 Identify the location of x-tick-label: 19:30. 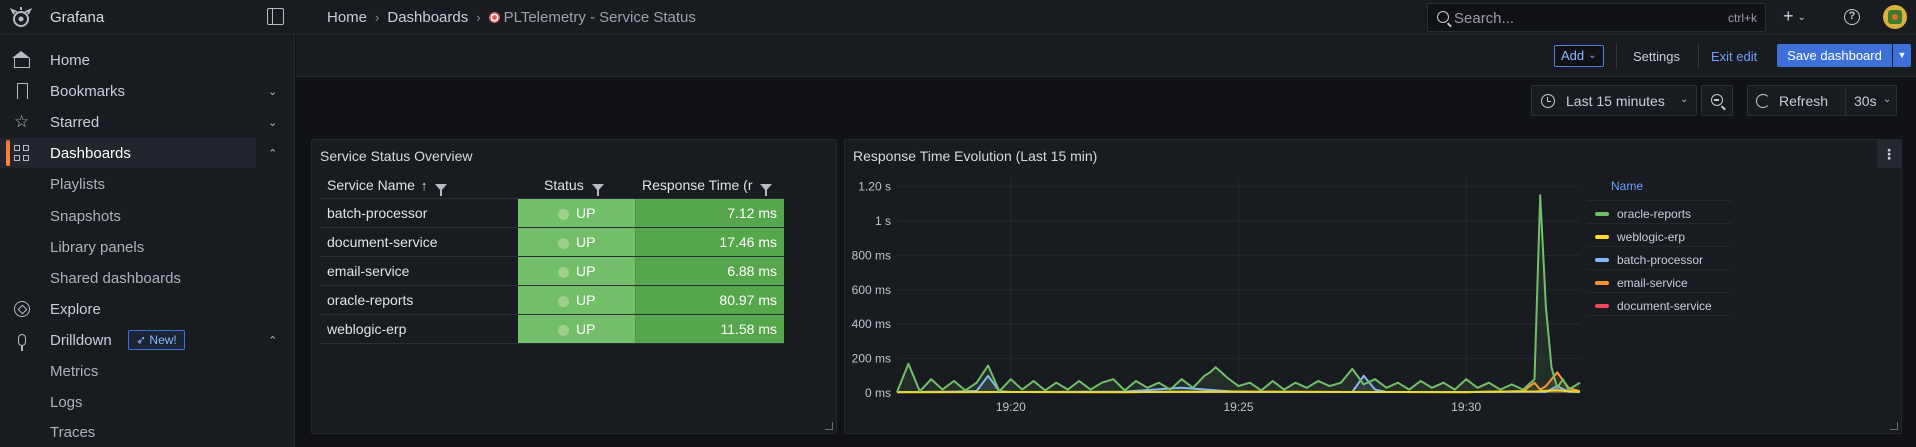
(1466, 407).